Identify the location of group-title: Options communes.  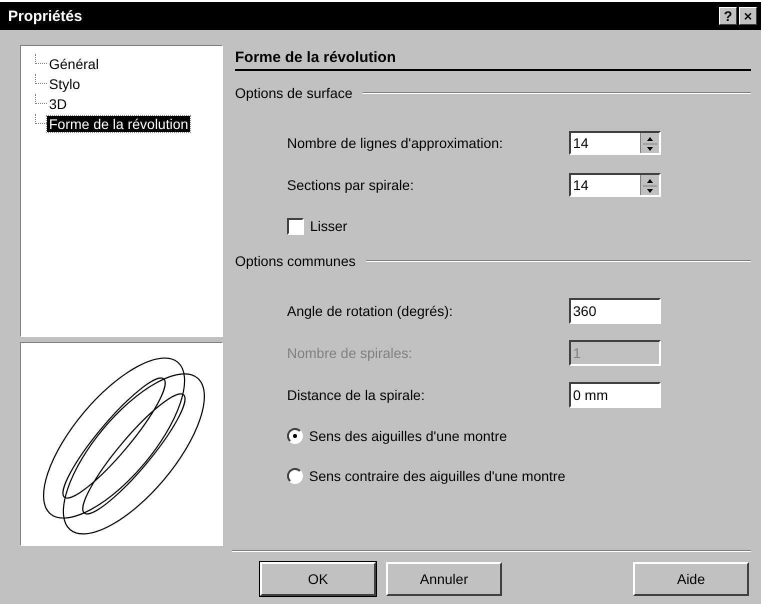
(295, 261).